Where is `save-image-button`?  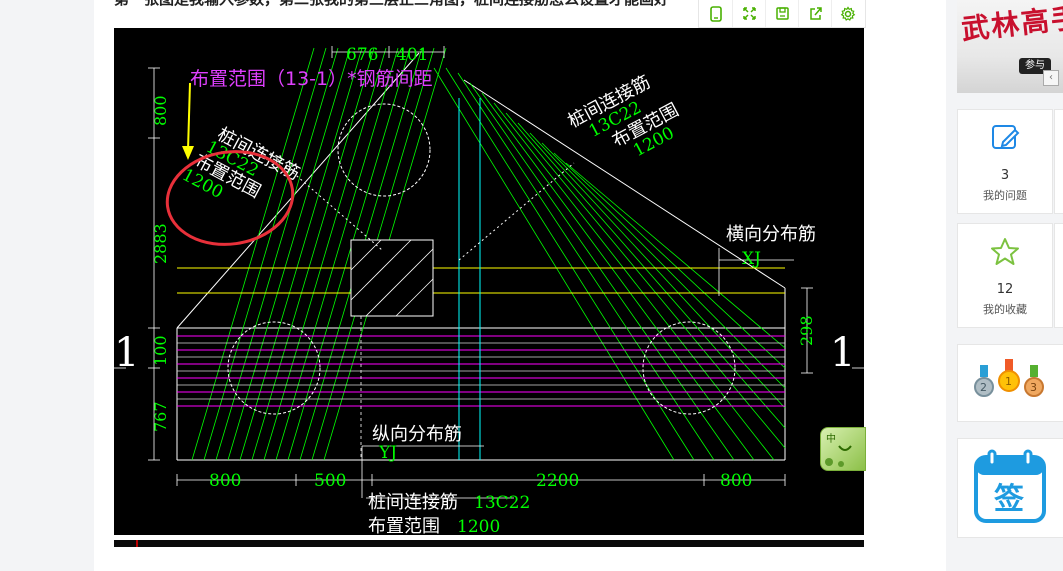
save-image-button is located at coordinates (781, 13).